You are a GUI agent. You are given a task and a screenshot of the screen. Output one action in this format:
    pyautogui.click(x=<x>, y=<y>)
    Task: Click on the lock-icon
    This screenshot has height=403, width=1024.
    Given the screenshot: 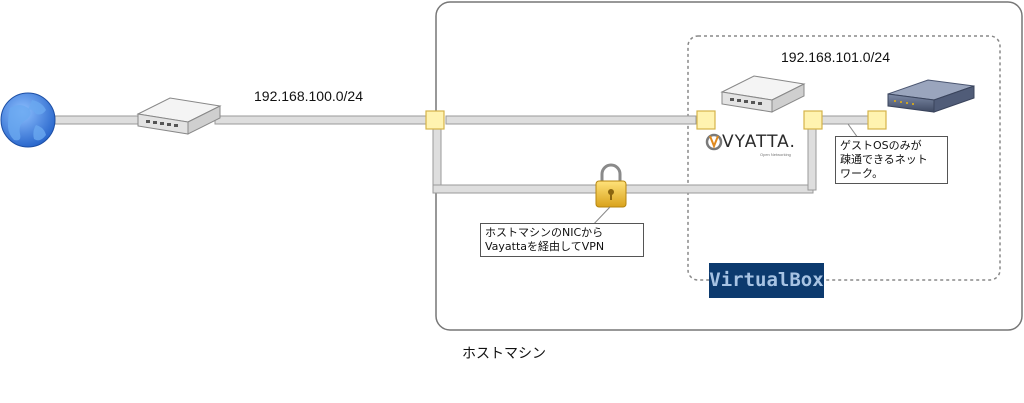 What is the action you would take?
    pyautogui.click(x=611, y=185)
    